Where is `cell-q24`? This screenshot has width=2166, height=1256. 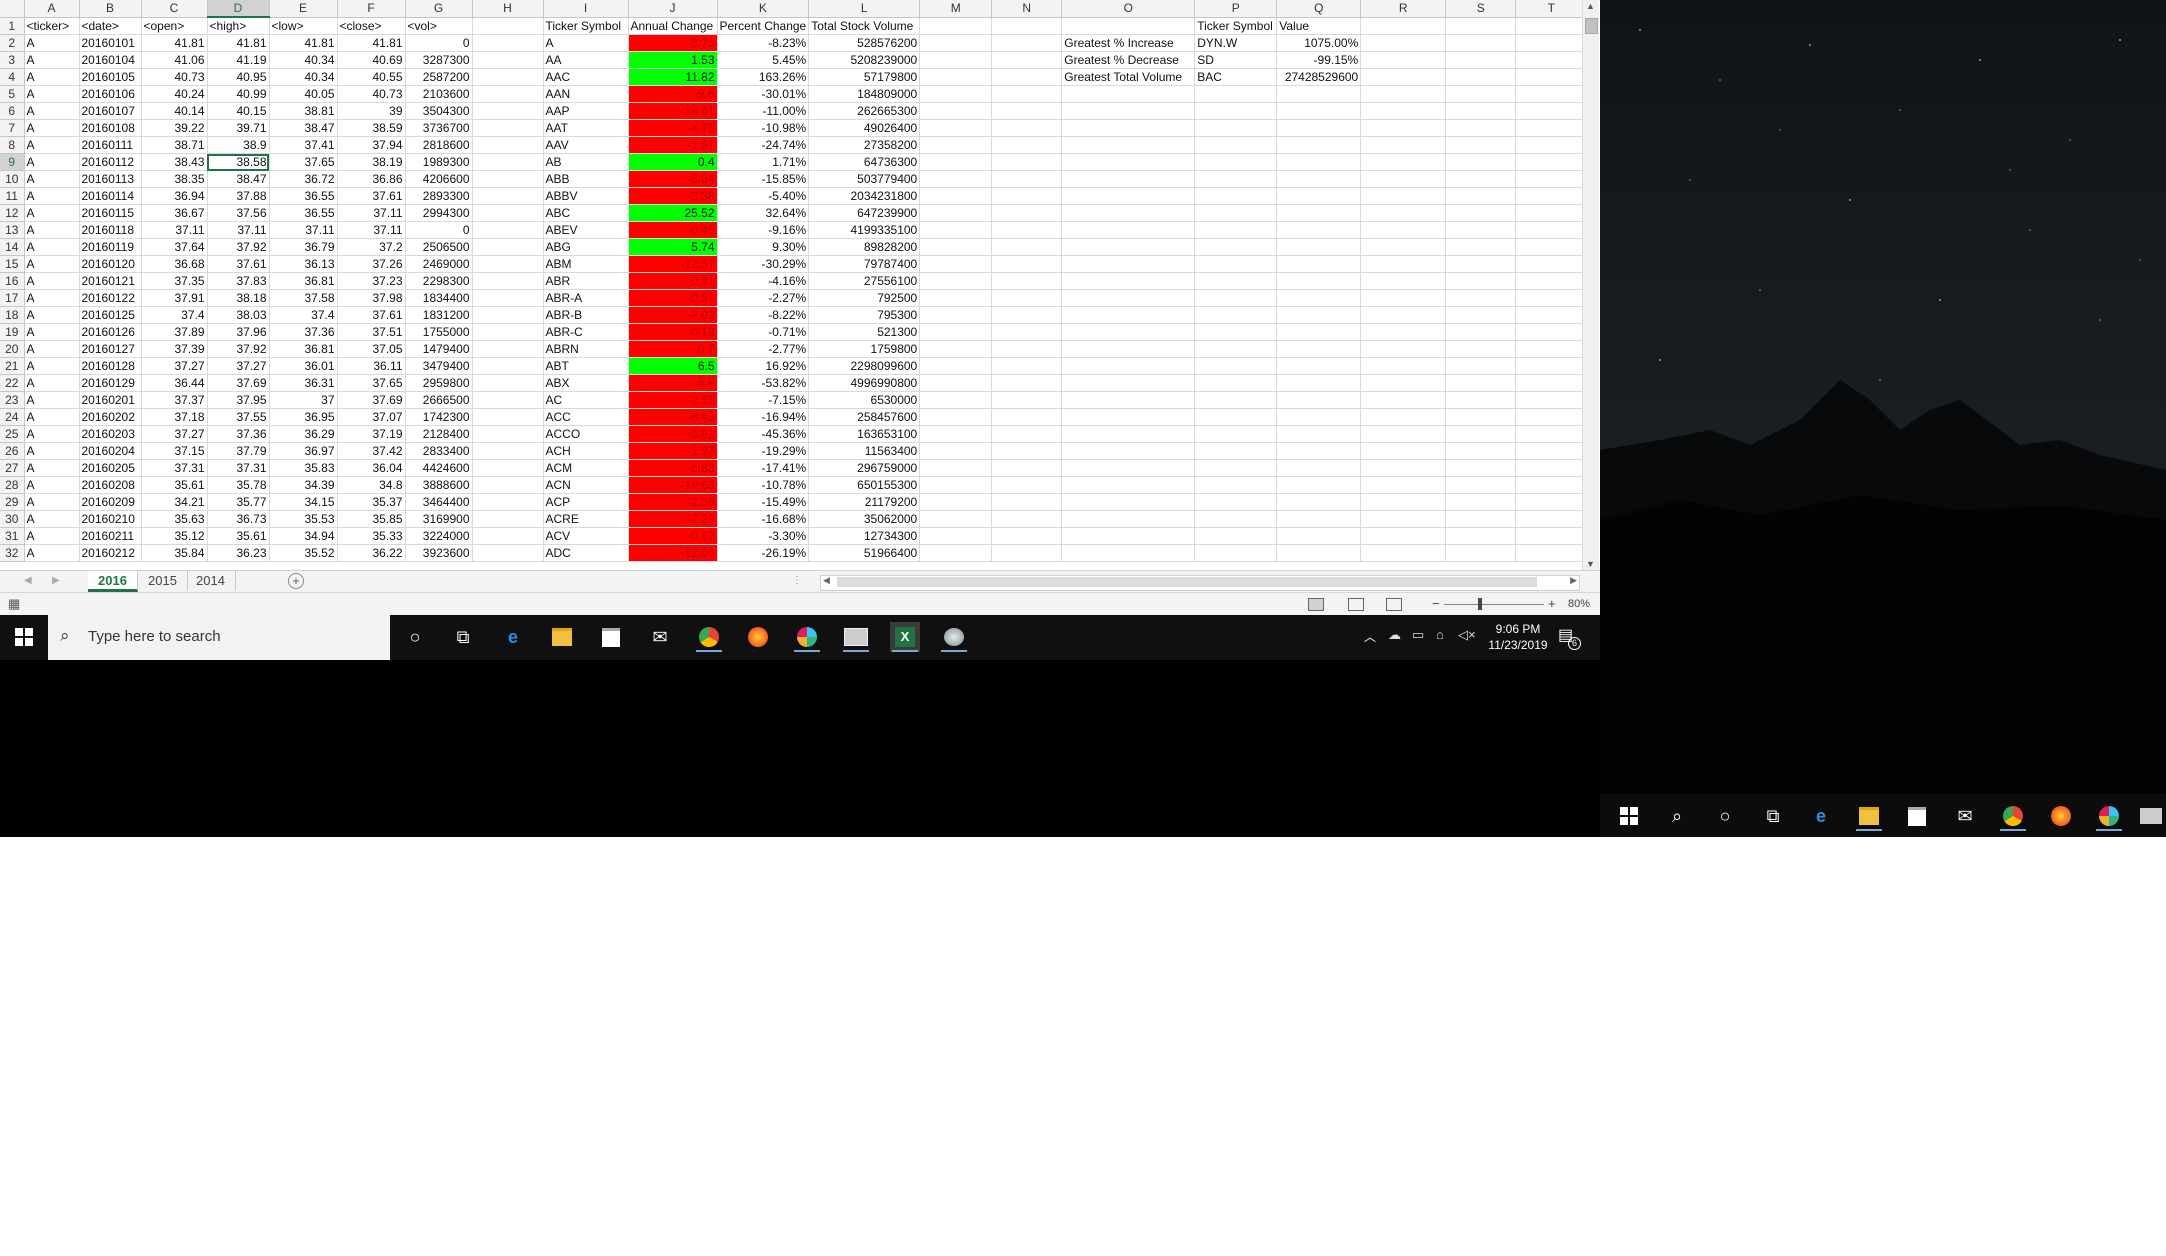
cell-q24 is located at coordinates (1319, 417).